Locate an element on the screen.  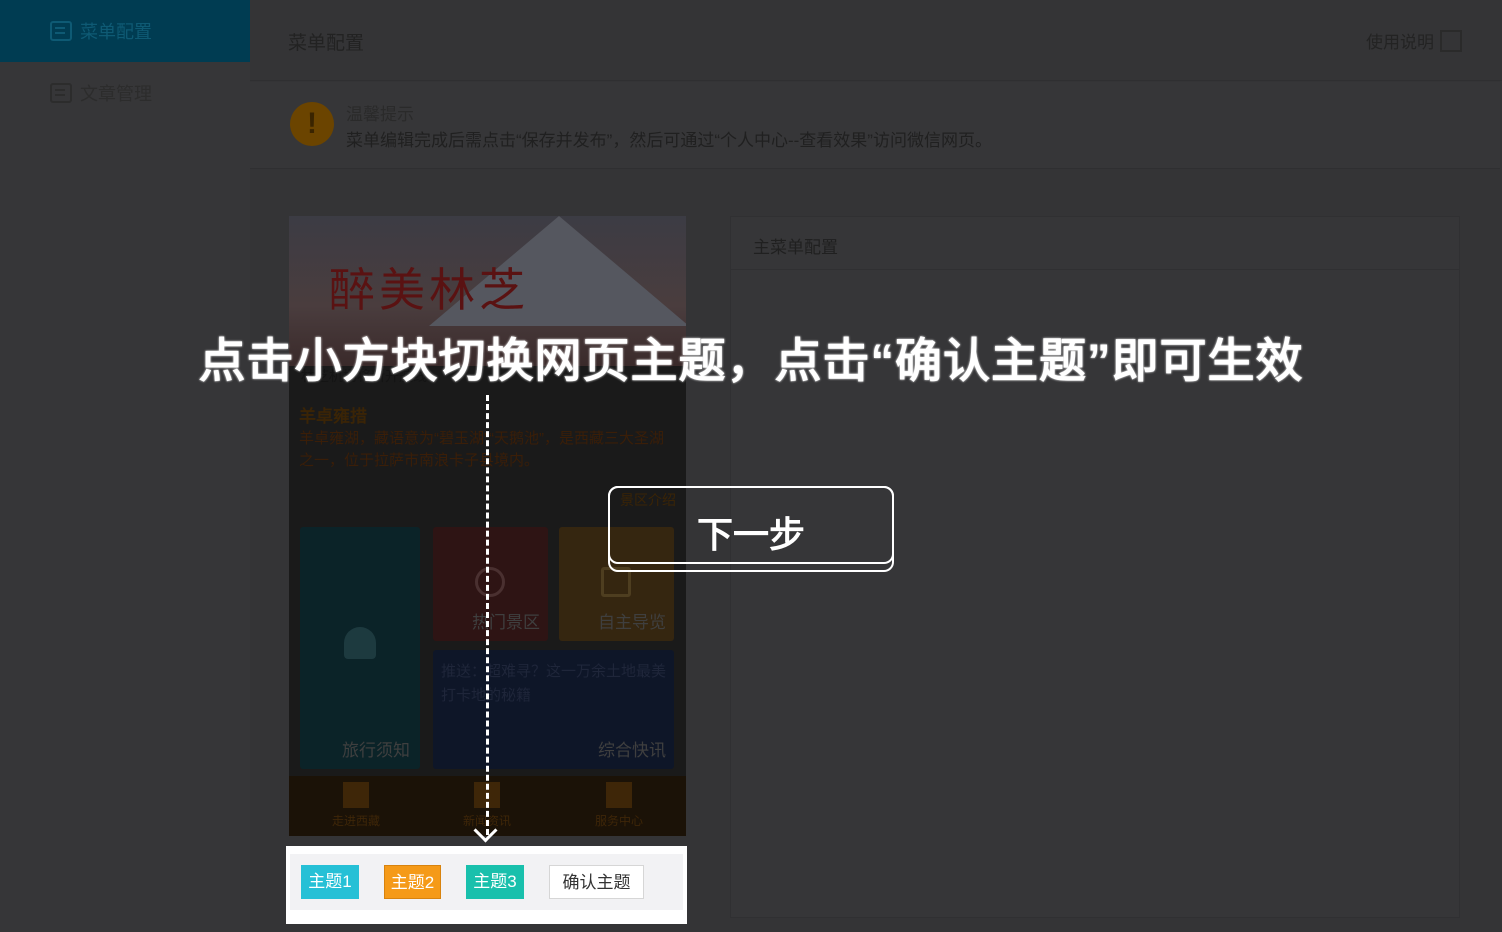
nav-item-tibet: 走进西藏 is located at coordinates (356, 805).